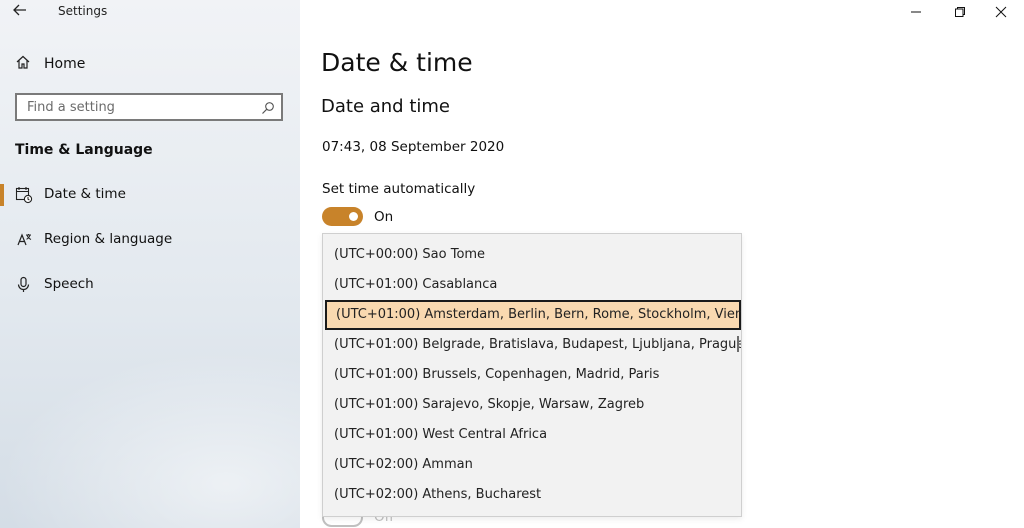  I want to click on active-indicator, so click(2, 195).